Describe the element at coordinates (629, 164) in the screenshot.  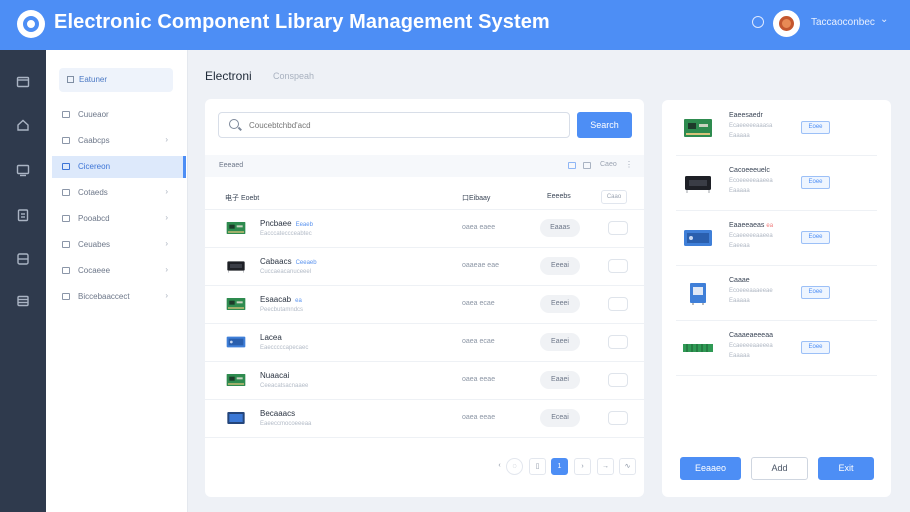
I see `more-icon: ⋮` at that location.